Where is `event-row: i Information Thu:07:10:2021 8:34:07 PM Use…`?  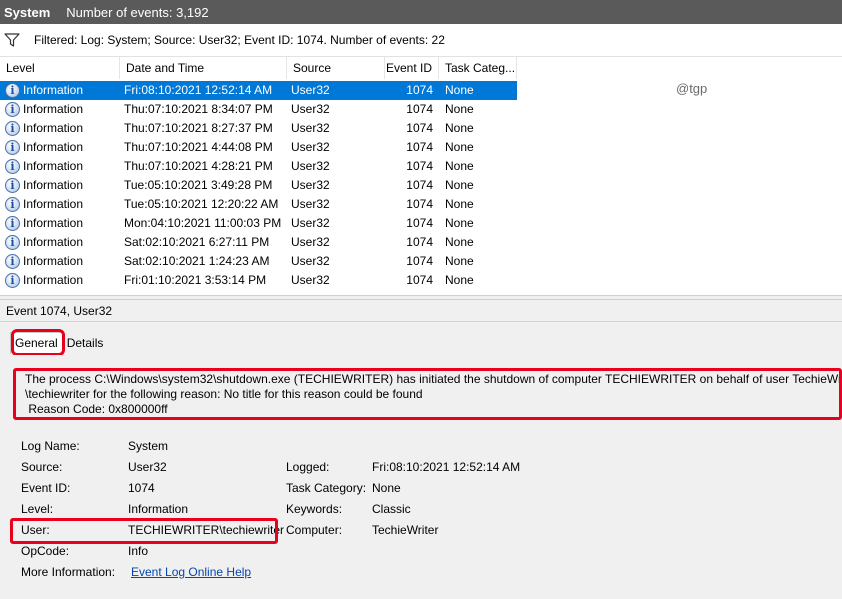
event-row: i Information Thu:07:10:2021 8:34:07 PM Use… is located at coordinates (258, 109).